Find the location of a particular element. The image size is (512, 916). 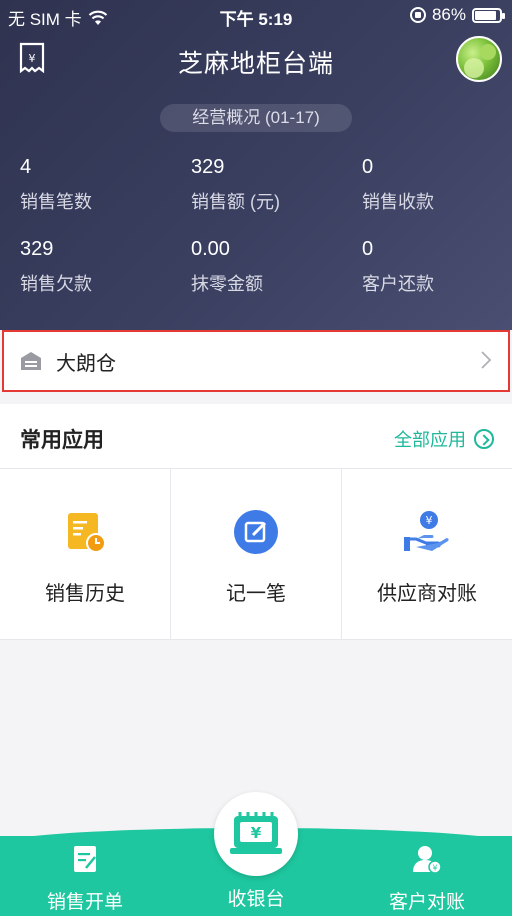

tab-customer-account: ¥ 客户对账 is located at coordinates (427, 879).